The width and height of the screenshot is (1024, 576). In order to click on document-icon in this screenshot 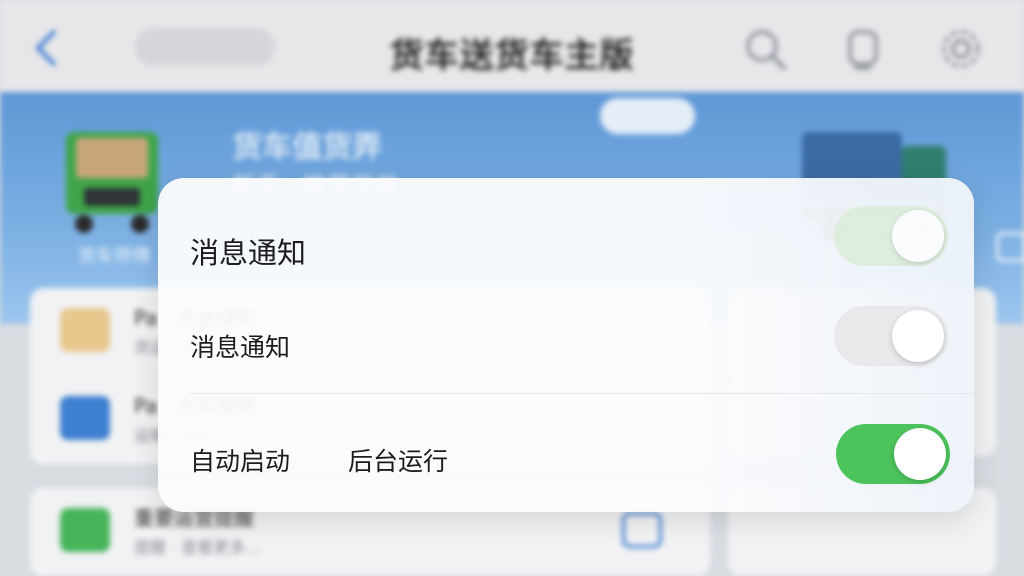, I will do `click(85, 330)`.